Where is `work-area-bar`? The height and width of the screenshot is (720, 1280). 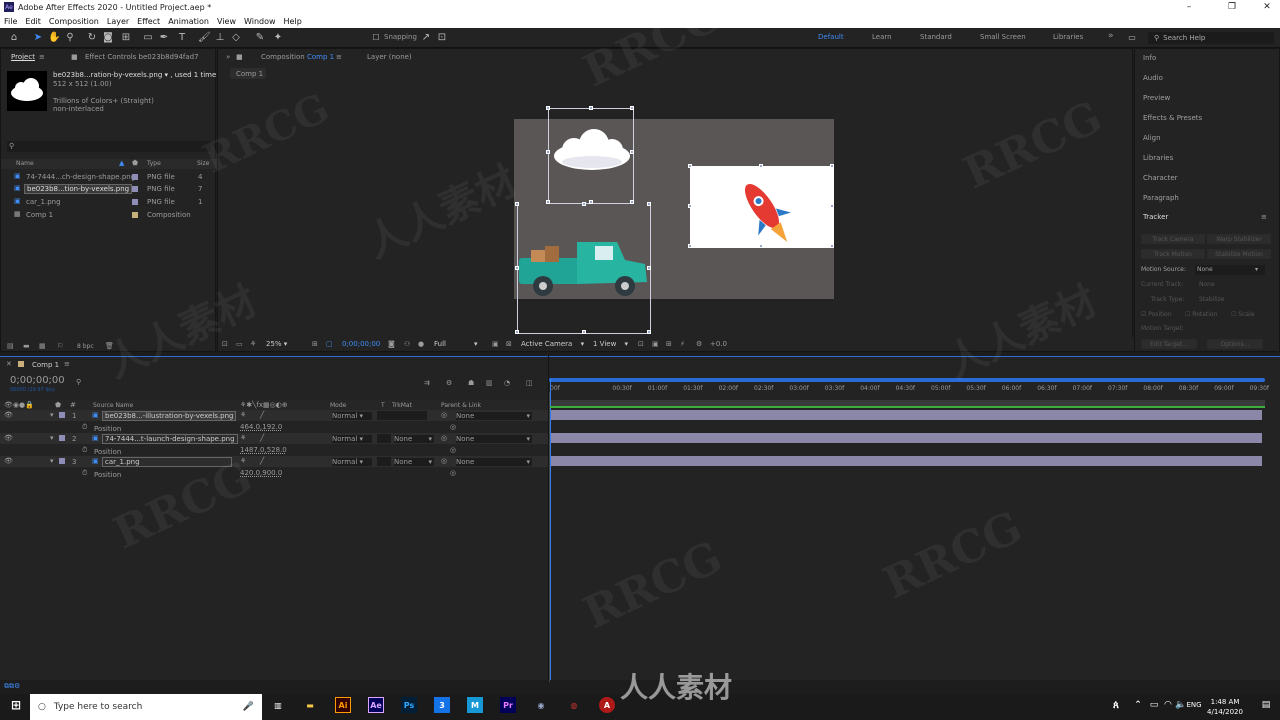
work-area-bar is located at coordinates (907, 380).